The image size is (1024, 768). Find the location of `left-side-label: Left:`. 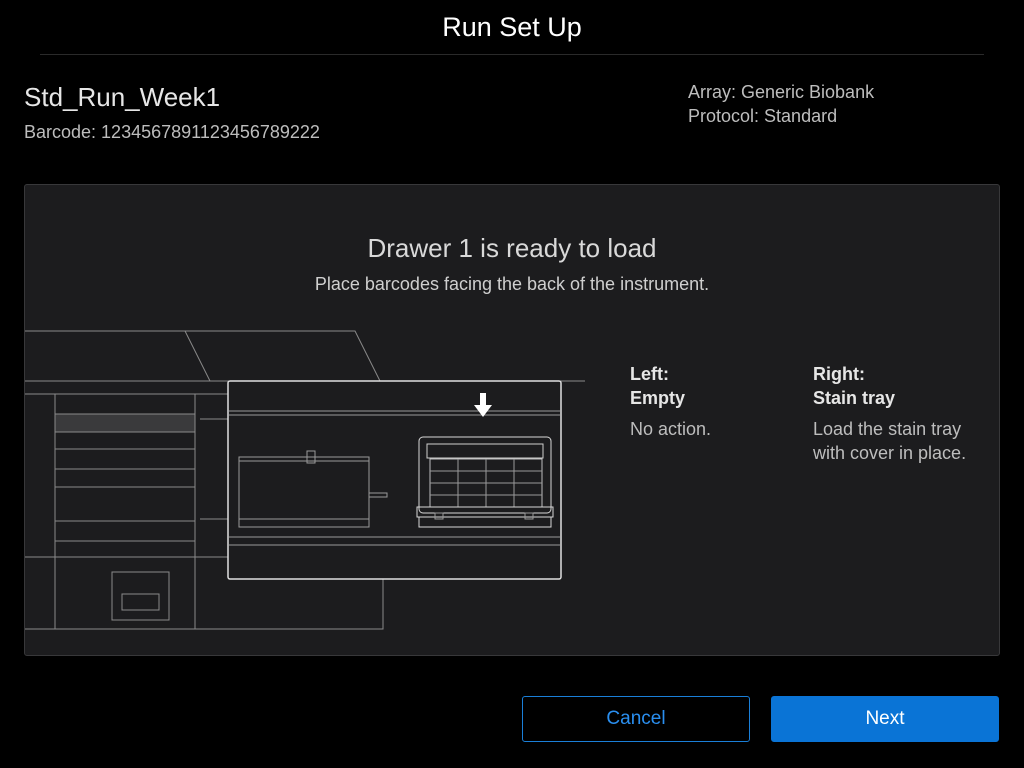

left-side-label: Left: is located at coordinates (649, 374).